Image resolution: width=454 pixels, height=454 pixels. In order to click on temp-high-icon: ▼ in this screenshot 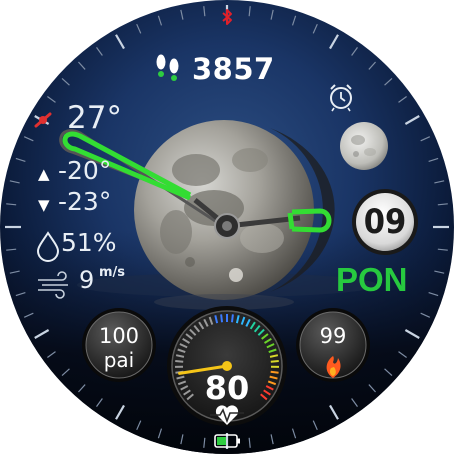, I will do `click(44, 205)`.